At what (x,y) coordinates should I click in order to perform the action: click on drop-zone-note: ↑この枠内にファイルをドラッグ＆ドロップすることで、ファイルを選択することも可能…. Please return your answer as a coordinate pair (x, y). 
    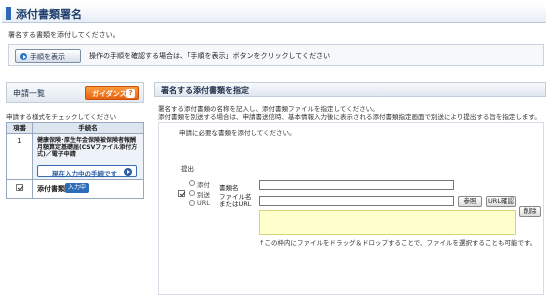
    Looking at the image, I should click on (398, 243).